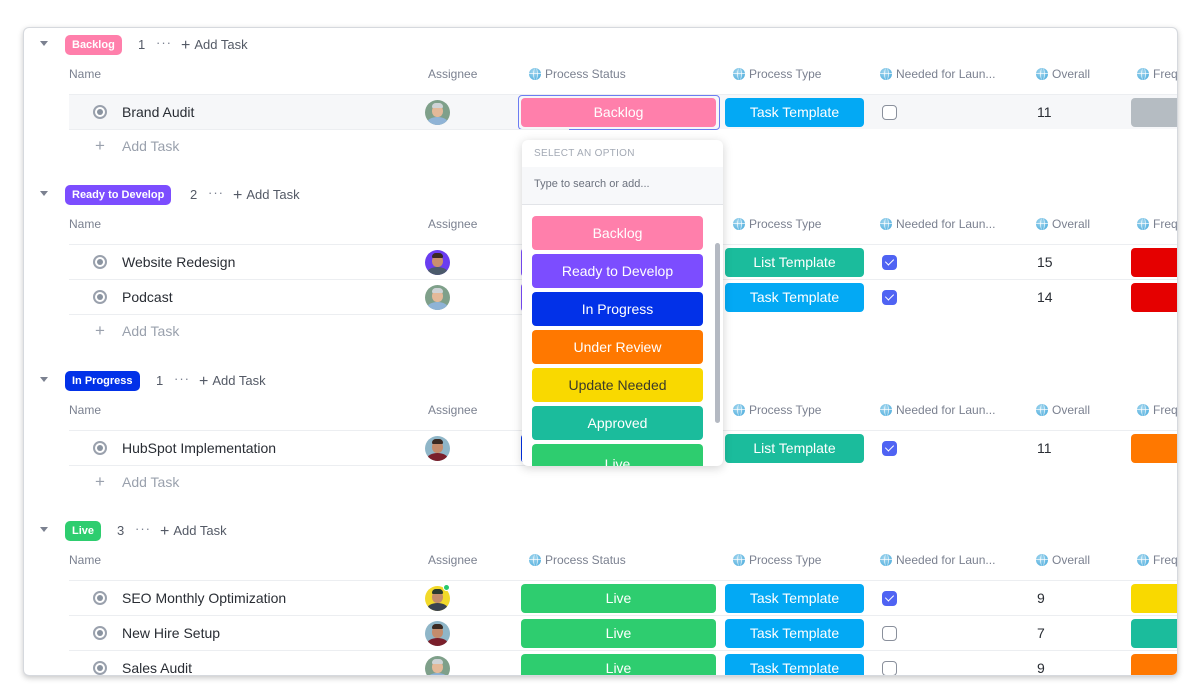 The image size is (1200, 700). Describe the element at coordinates (147, 297) in the screenshot. I see `task-name: Podcast` at that location.